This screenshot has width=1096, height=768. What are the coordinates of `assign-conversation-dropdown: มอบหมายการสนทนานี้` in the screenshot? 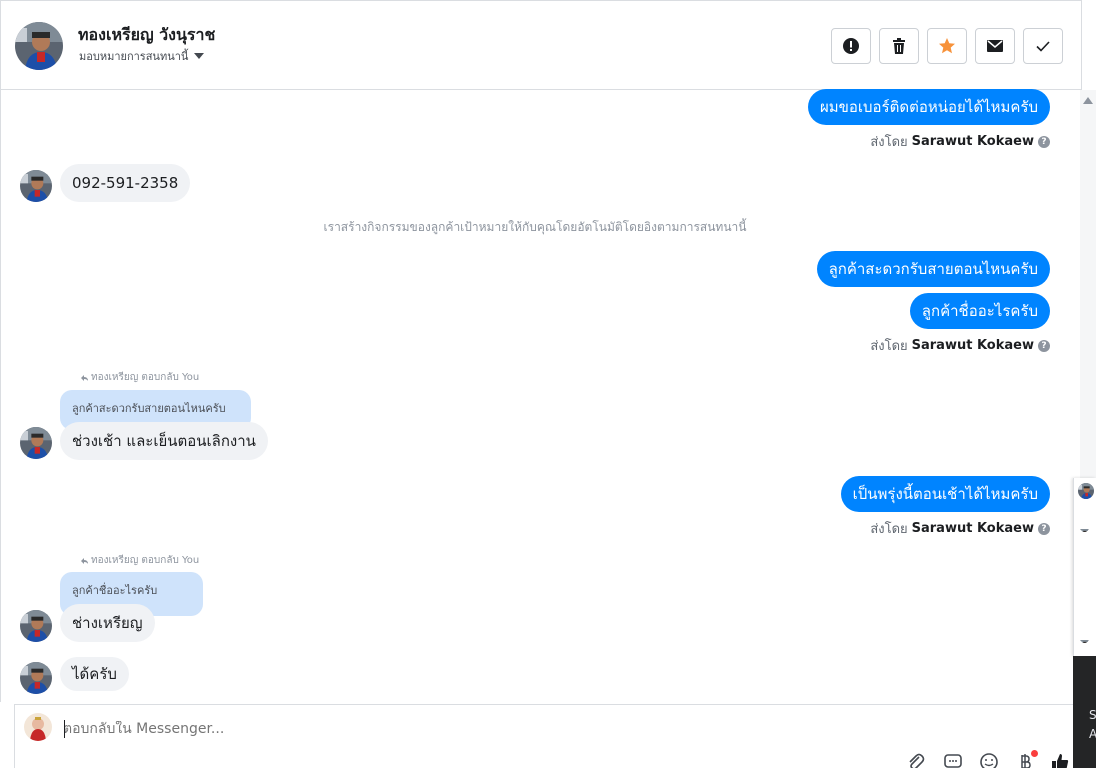 It's located at (142, 56).